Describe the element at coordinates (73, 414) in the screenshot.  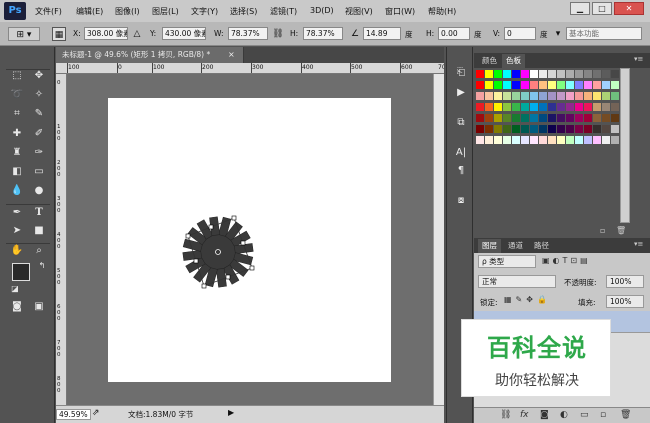
I see `zoom-field: 49.59%` at that location.